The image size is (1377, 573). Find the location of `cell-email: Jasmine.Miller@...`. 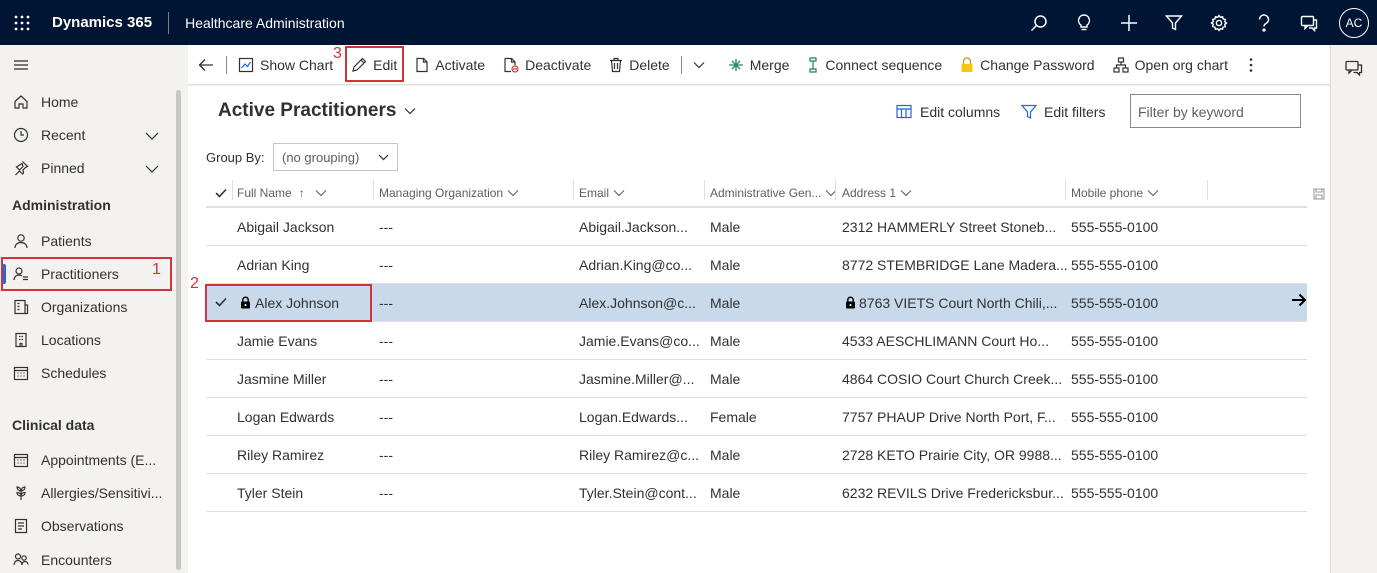

cell-email: Jasmine.Miller@... is located at coordinates (636, 378).